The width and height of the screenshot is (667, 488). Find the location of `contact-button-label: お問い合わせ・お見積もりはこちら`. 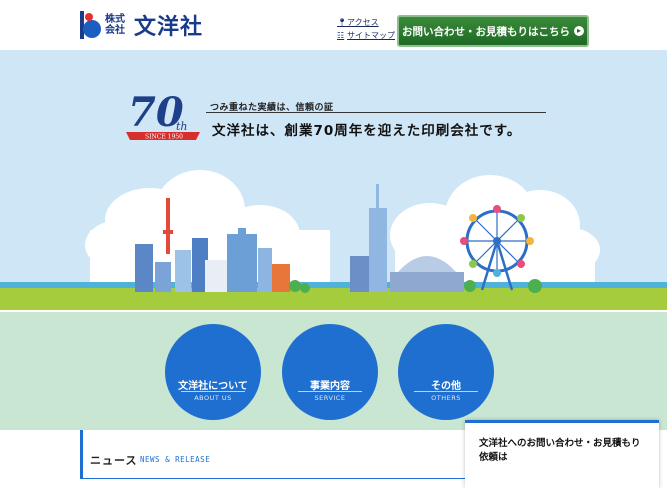

contact-button-label: お問い合わせ・お見積もりはこちら is located at coordinates (486, 31).